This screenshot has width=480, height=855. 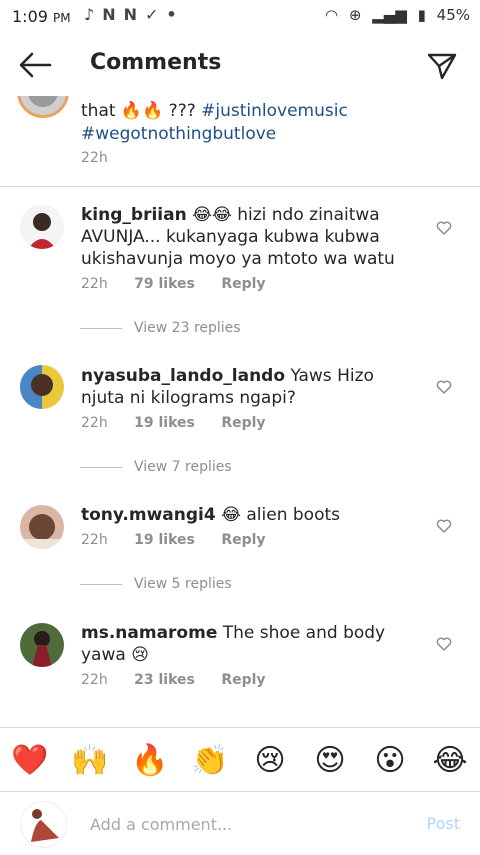 What do you see at coordinates (187, 328) in the screenshot?
I see `view-replies-label: View 23 replies` at bounding box center [187, 328].